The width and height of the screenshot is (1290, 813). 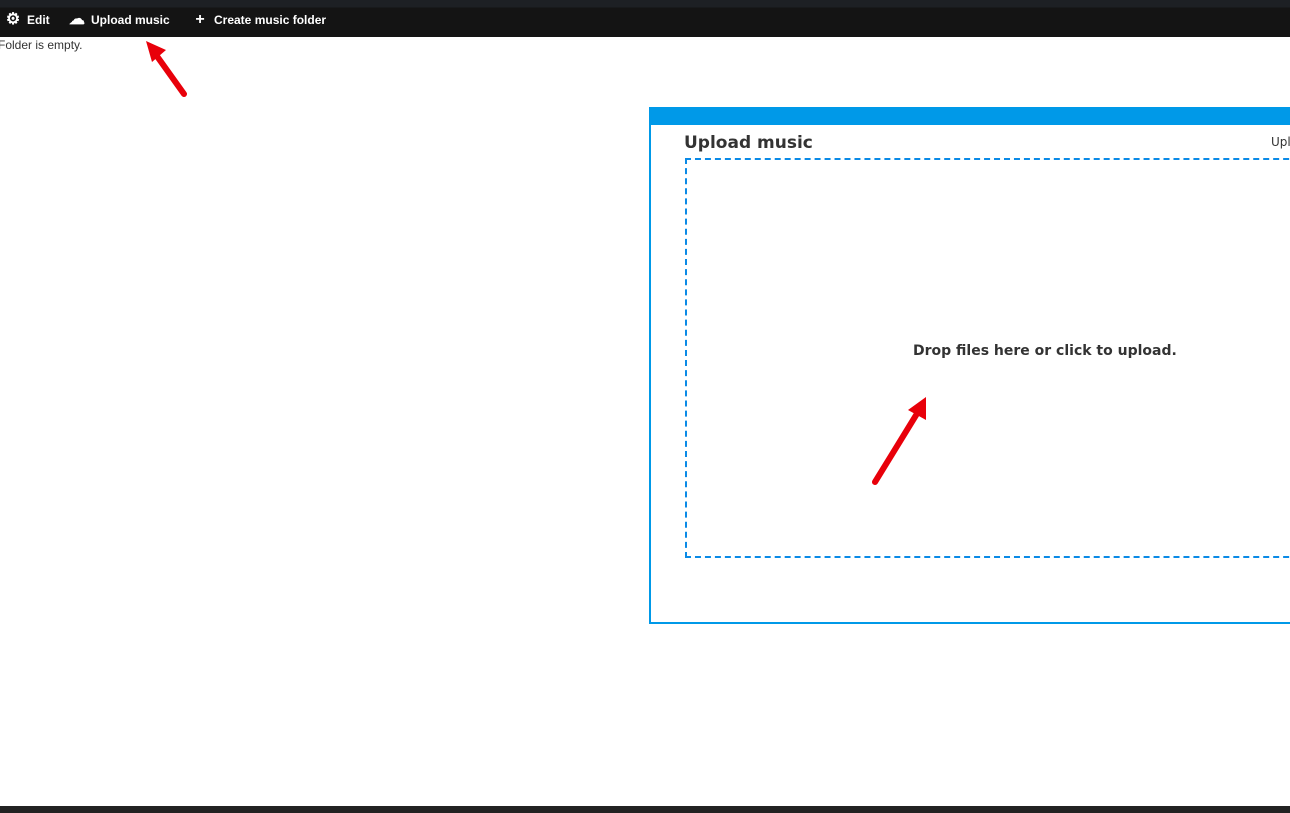 I want to click on create-music-folder-button: + Create music folder, so click(x=258, y=19).